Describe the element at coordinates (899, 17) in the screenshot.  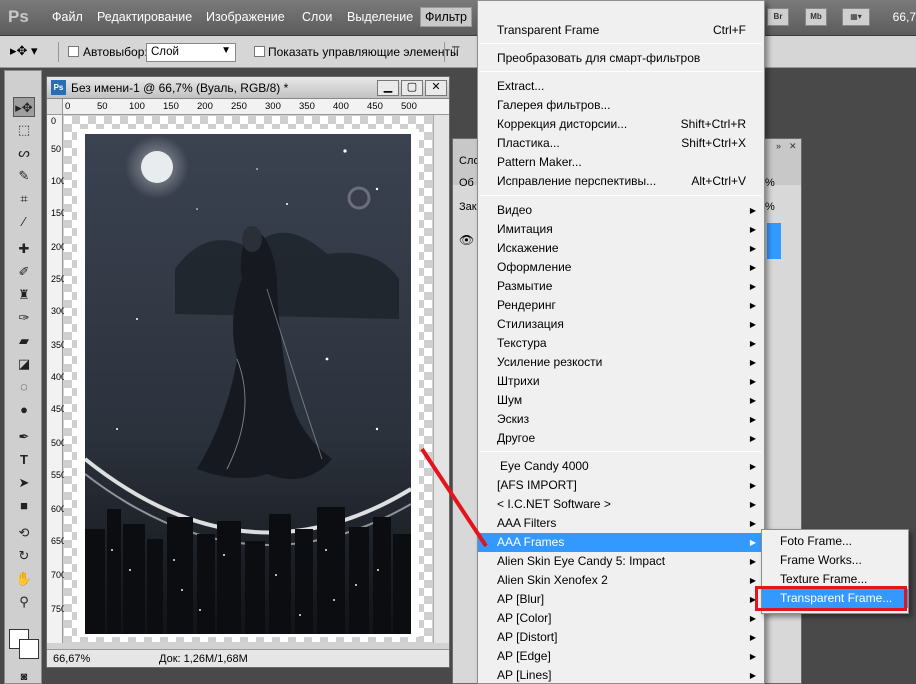
I see `zoom-level-top: 66,7` at that location.